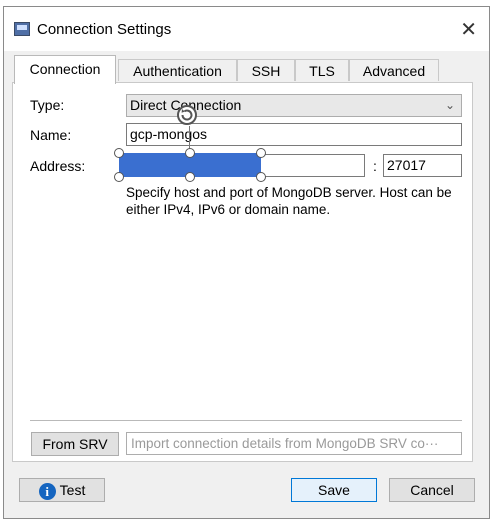  Describe the element at coordinates (187, 115) in the screenshot. I see `rotate-handle-icon` at that location.